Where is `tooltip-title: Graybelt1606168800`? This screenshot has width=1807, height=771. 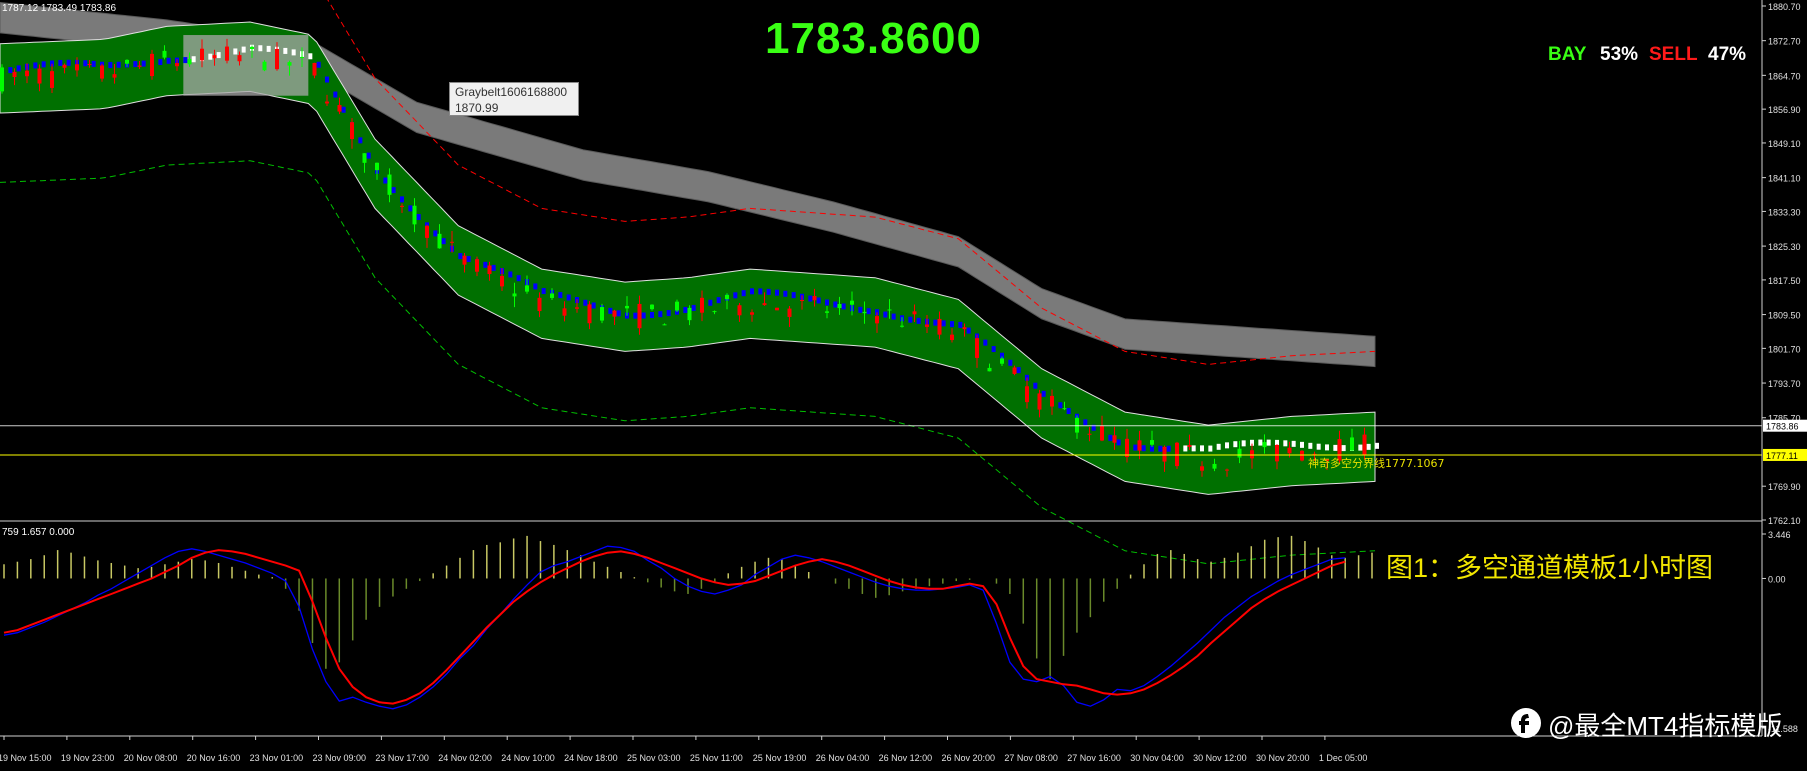 tooltip-title: Graybelt1606168800 is located at coordinates (511, 92).